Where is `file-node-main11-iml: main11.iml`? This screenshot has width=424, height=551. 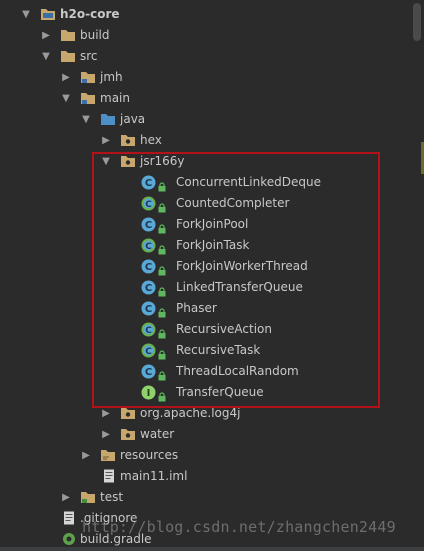 file-node-main11-iml: main11.iml is located at coordinates (200, 476).